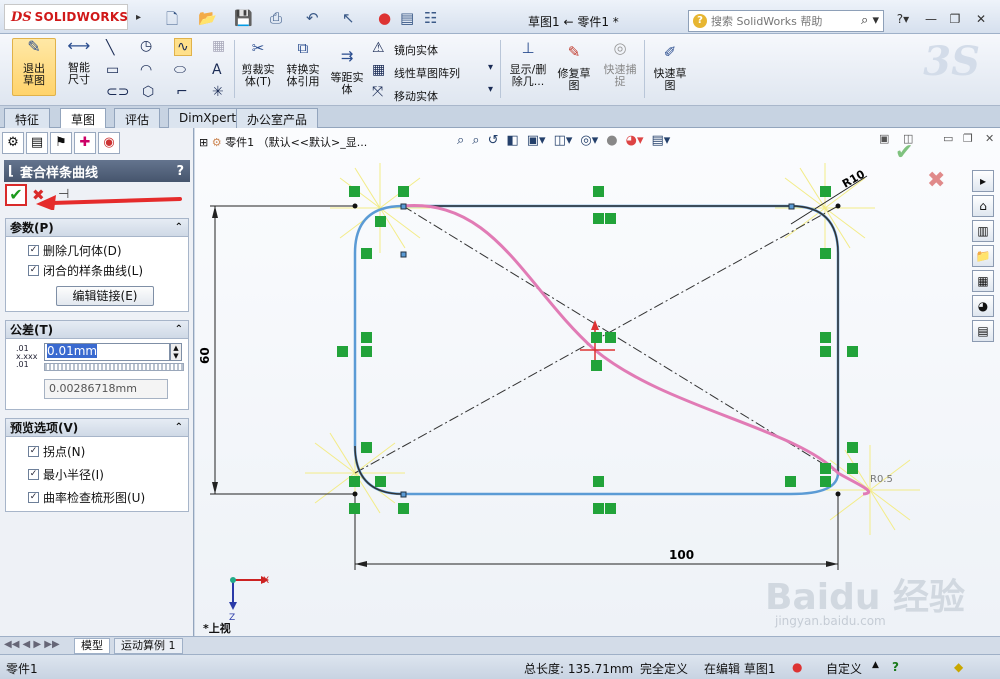 The width and height of the screenshot is (1000, 679). I want to click on grid-icon: ▦, so click(218, 46).